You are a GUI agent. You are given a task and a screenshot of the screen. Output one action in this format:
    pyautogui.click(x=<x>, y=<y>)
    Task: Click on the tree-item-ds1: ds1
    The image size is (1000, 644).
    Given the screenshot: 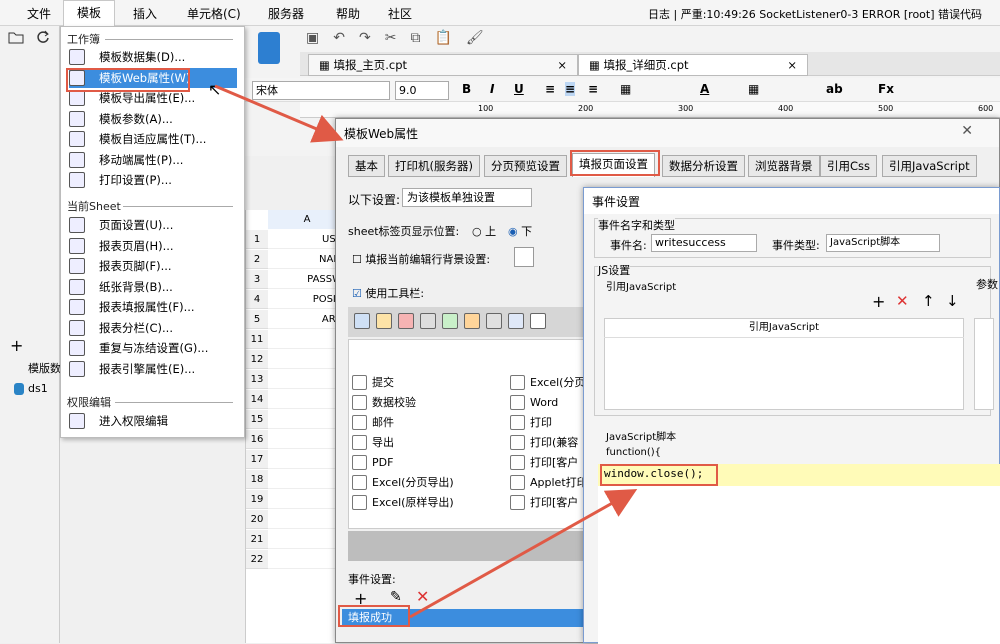 What is the action you would take?
    pyautogui.click(x=28, y=388)
    